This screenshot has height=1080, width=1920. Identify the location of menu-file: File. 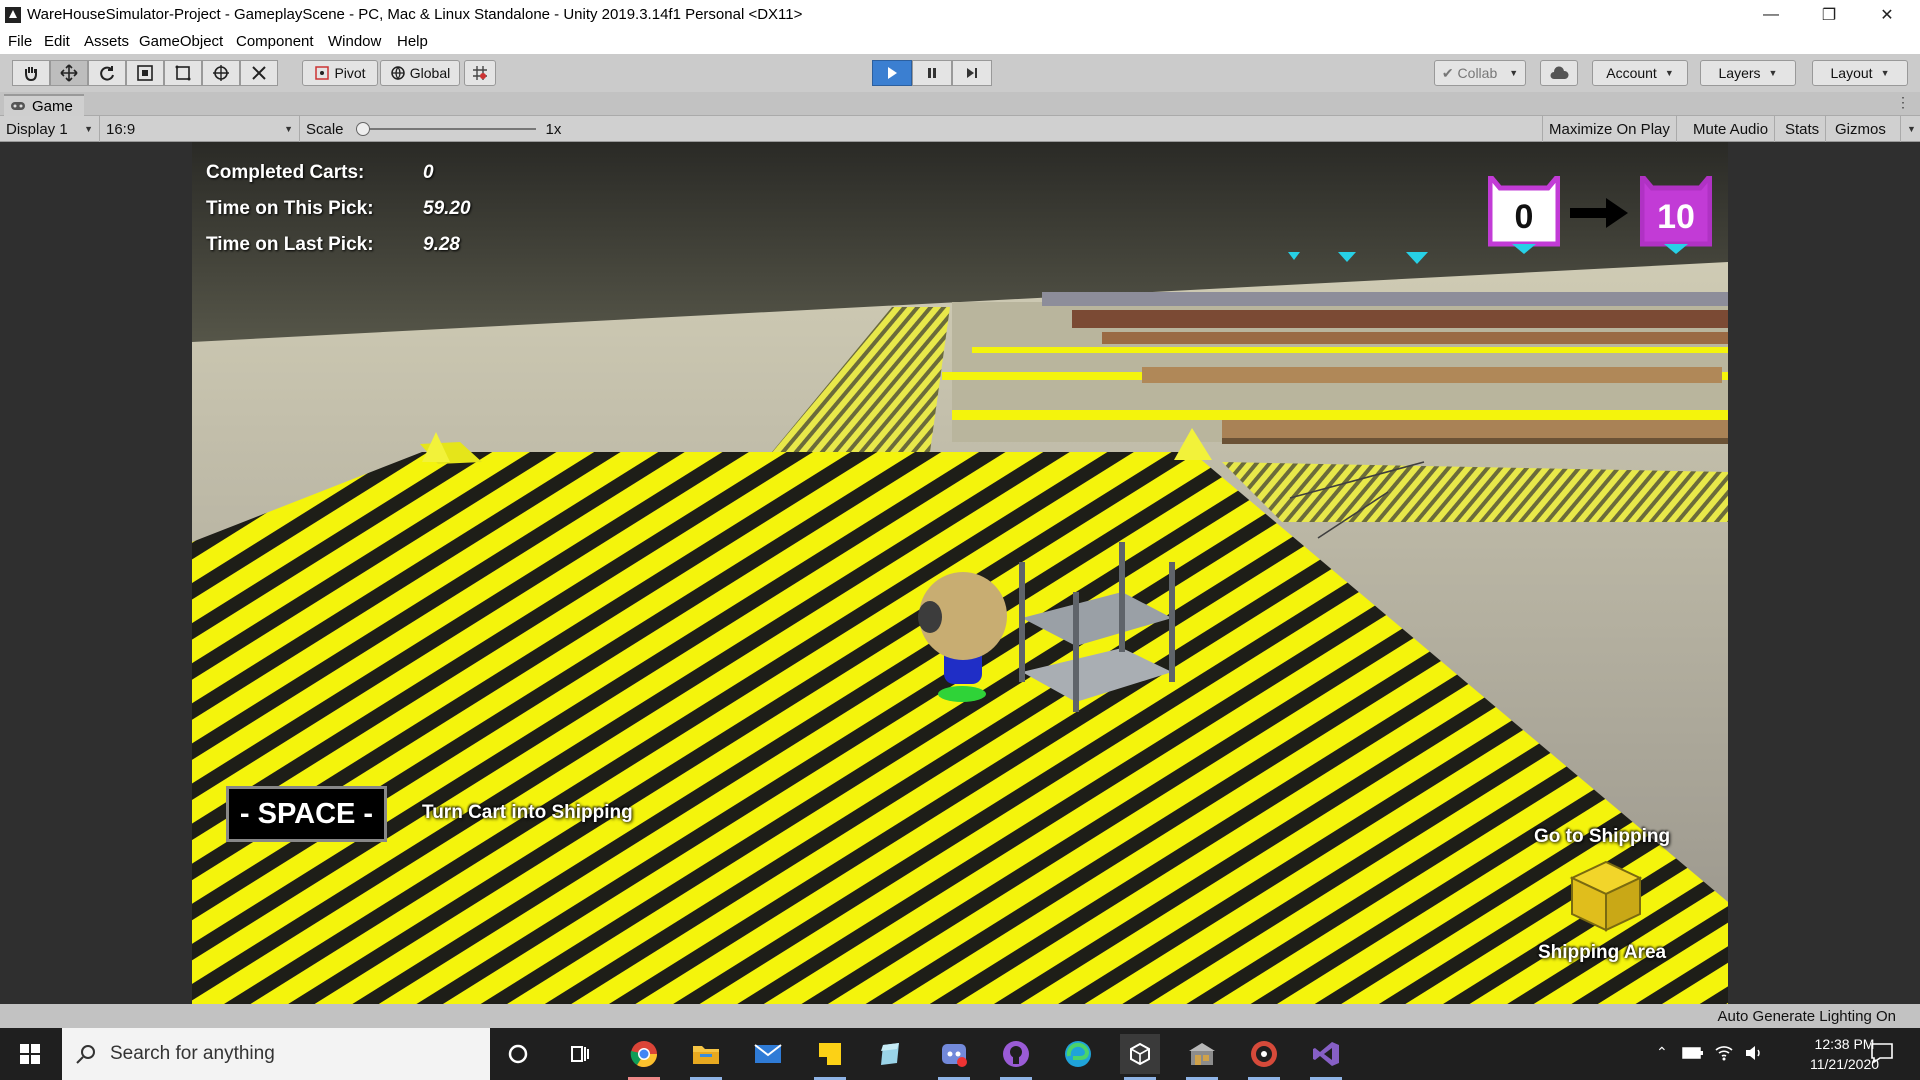
(20, 41).